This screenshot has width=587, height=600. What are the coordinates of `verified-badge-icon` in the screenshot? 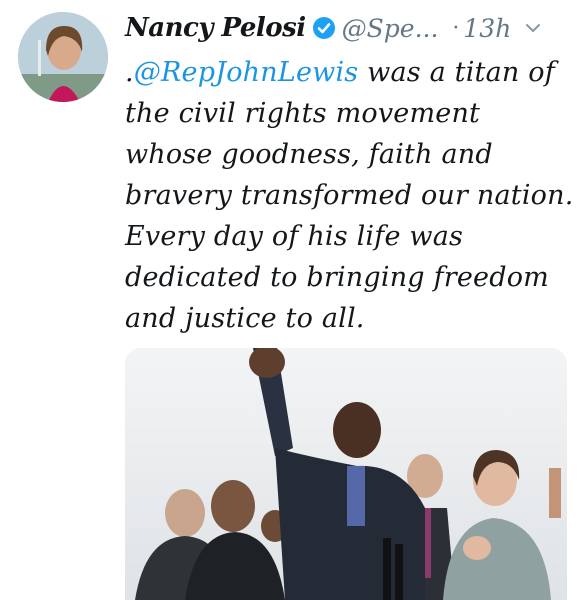 It's located at (324, 28).